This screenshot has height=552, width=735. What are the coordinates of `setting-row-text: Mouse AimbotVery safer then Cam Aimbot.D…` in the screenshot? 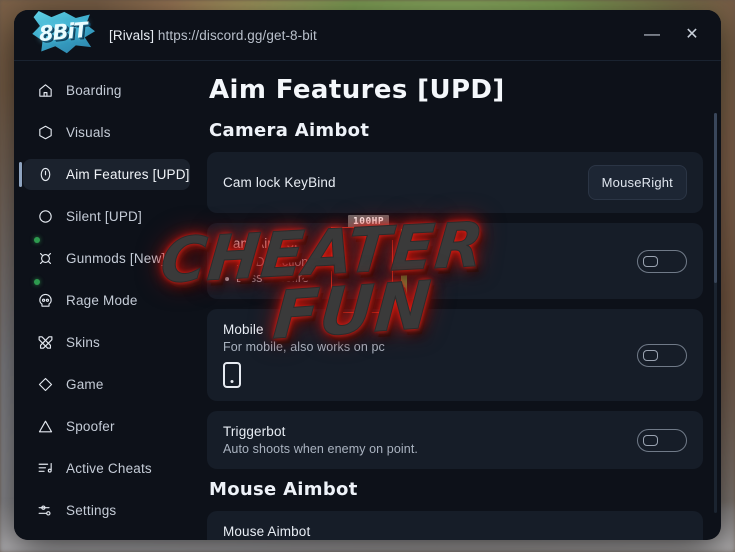 It's located at (424, 532).